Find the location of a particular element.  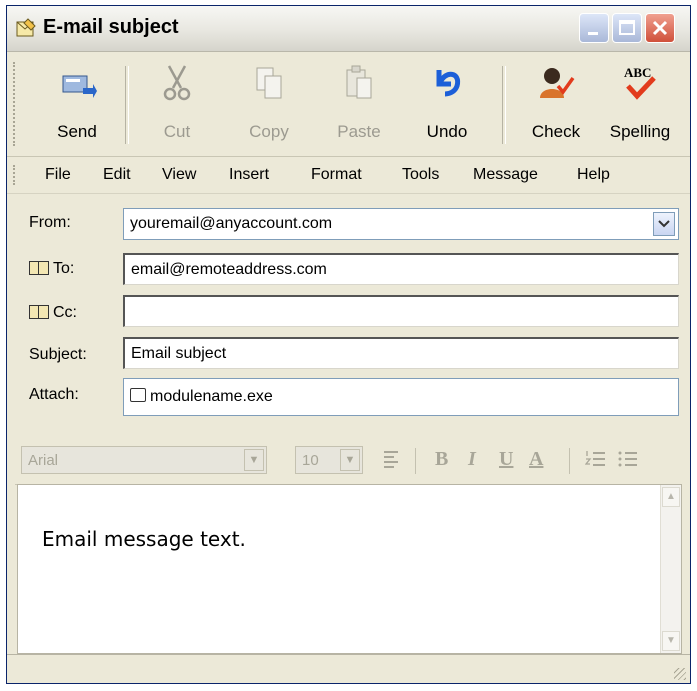

cc-button: Cc: is located at coordinates (53, 313).